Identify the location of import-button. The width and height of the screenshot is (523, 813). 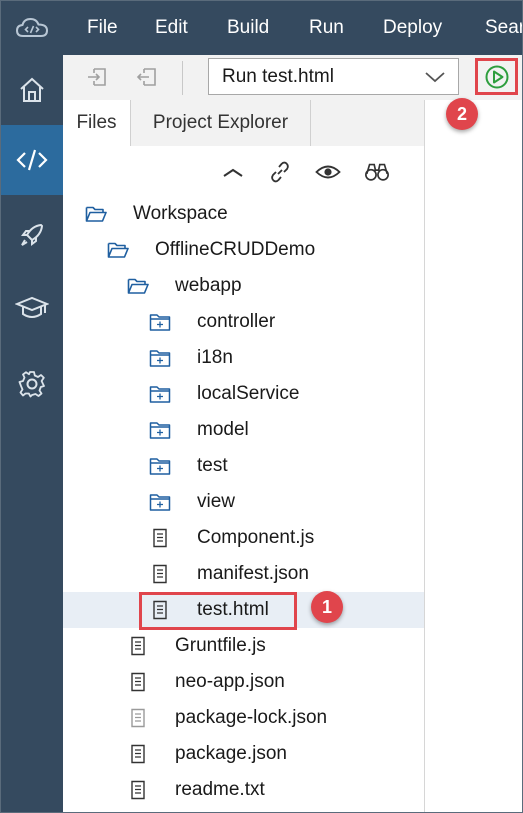
(97, 77).